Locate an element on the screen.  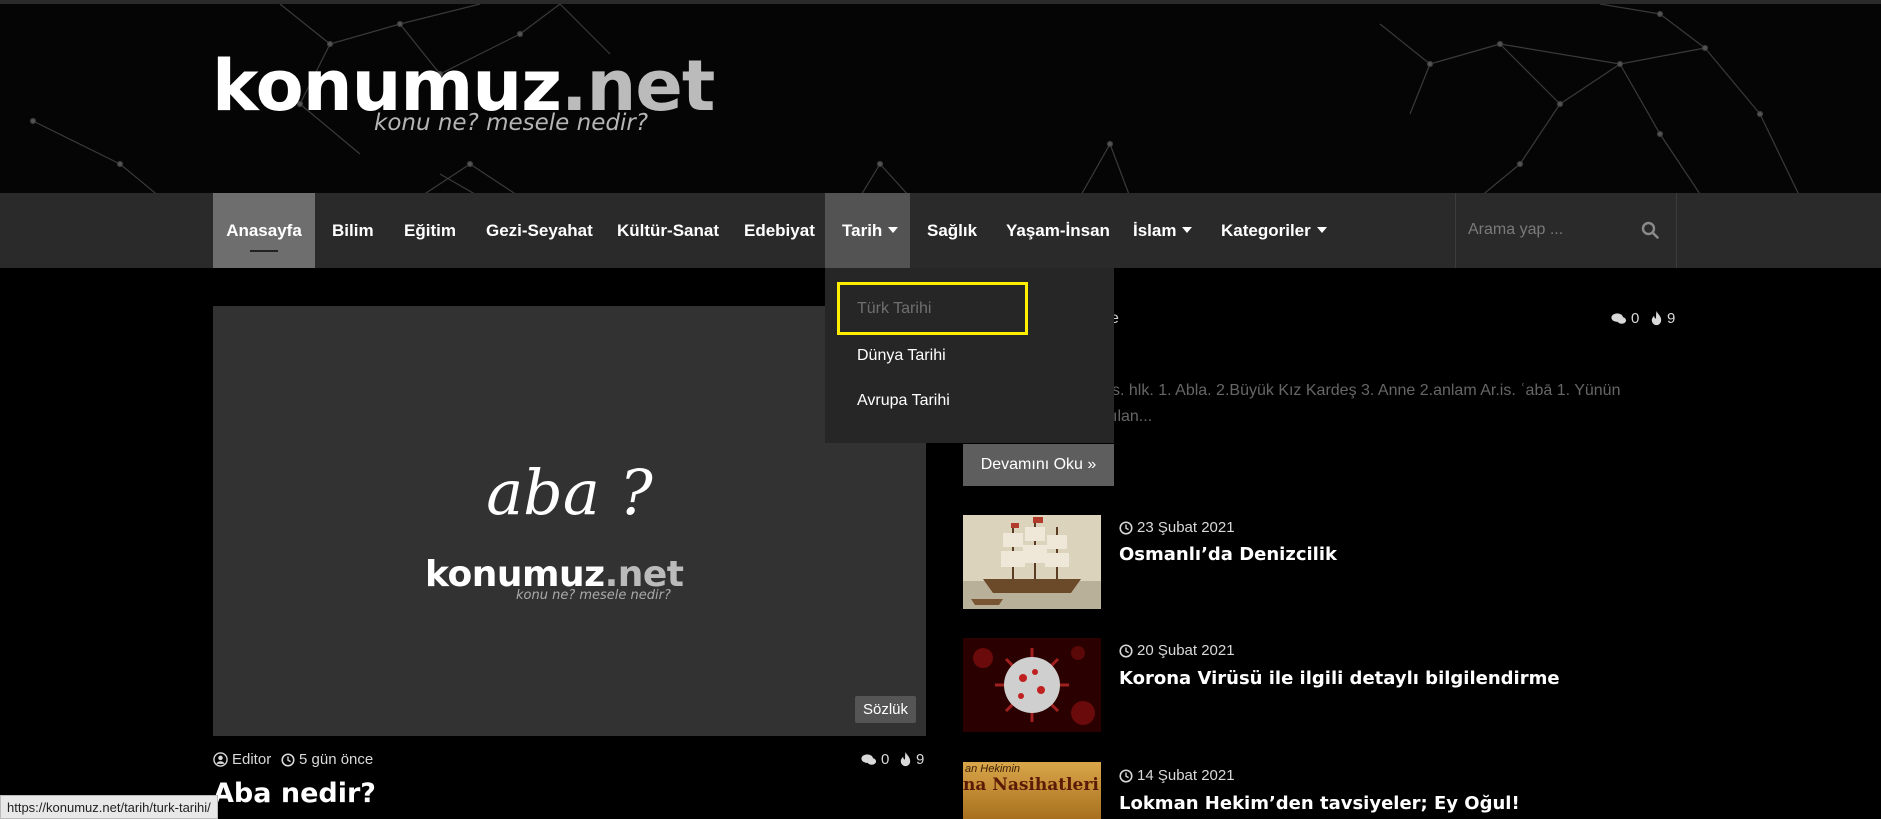
ship-painting-image is located at coordinates (1032, 562).